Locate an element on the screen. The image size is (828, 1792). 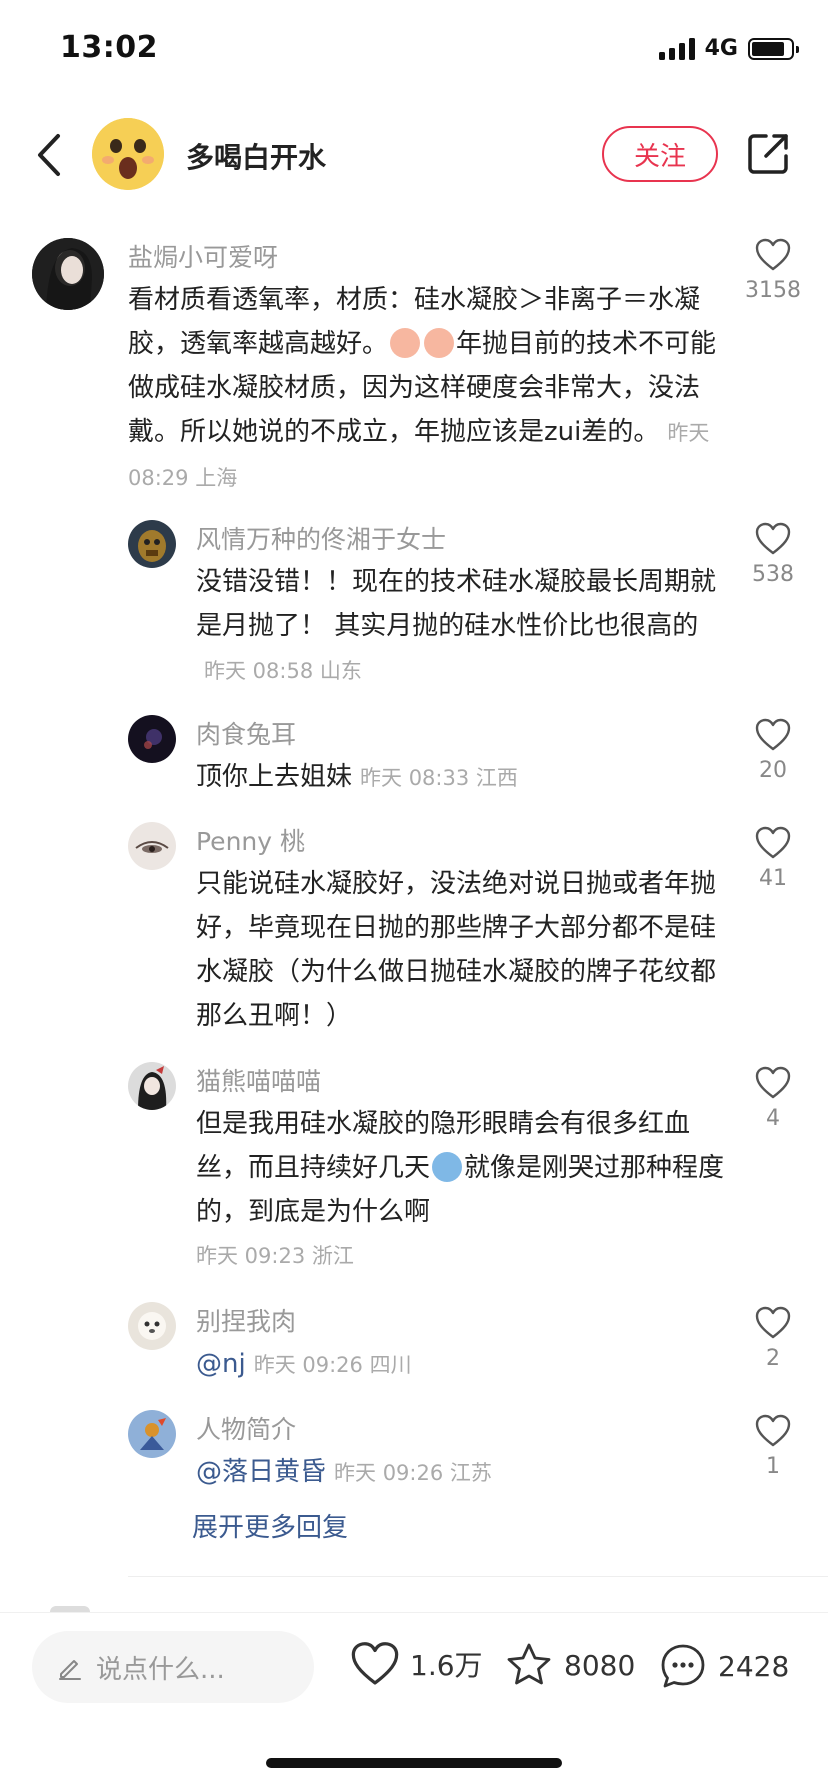
note-header: 多喝白开水 关注 is located at coordinates (414, 155).